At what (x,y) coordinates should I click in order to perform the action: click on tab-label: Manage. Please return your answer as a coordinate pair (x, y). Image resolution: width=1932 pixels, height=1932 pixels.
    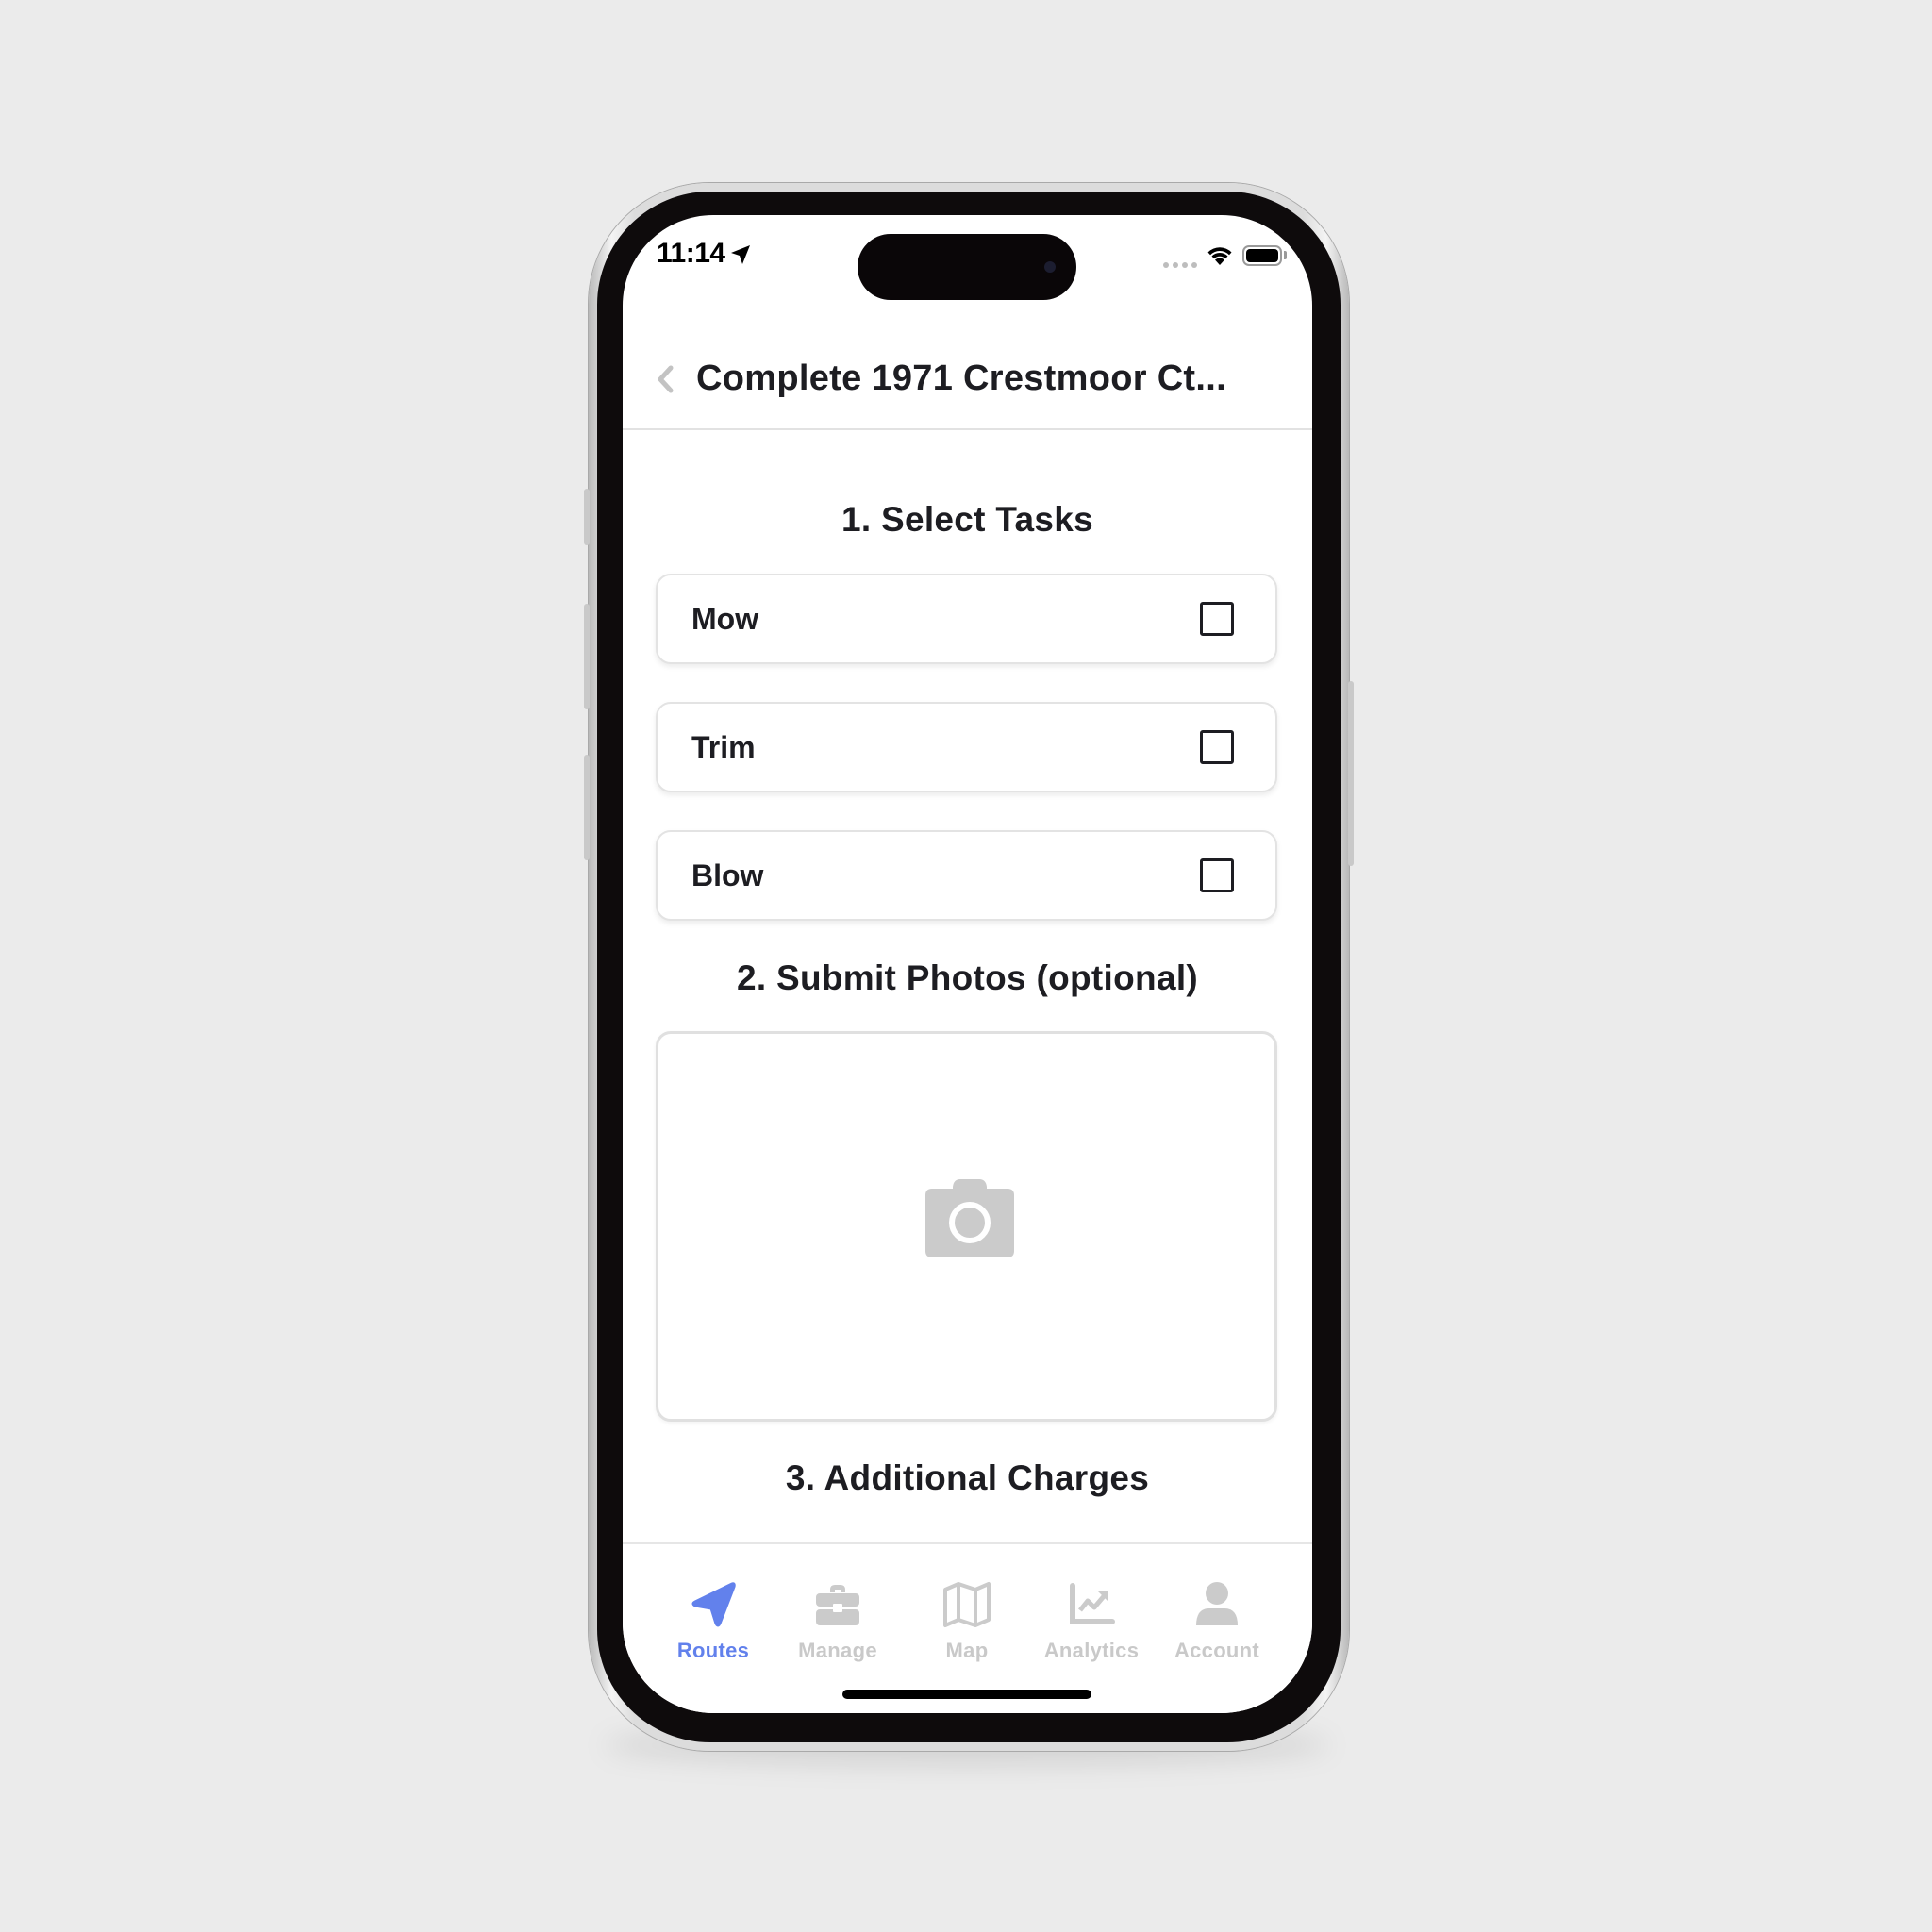
    Looking at the image, I should click on (838, 1650).